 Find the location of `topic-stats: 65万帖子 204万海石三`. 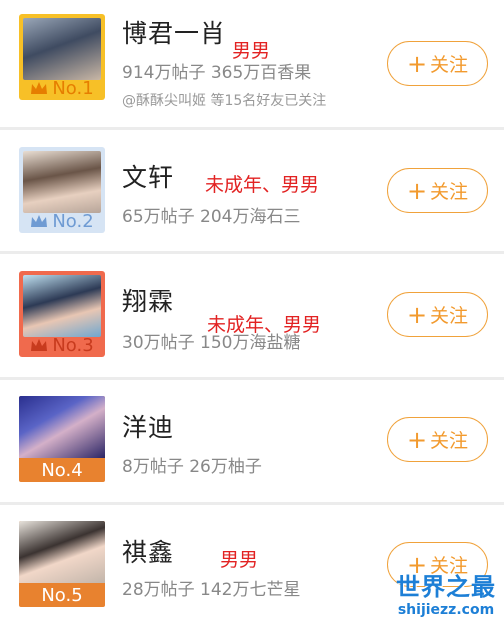

topic-stats: 65万帖子 204万海石三 is located at coordinates (211, 217).